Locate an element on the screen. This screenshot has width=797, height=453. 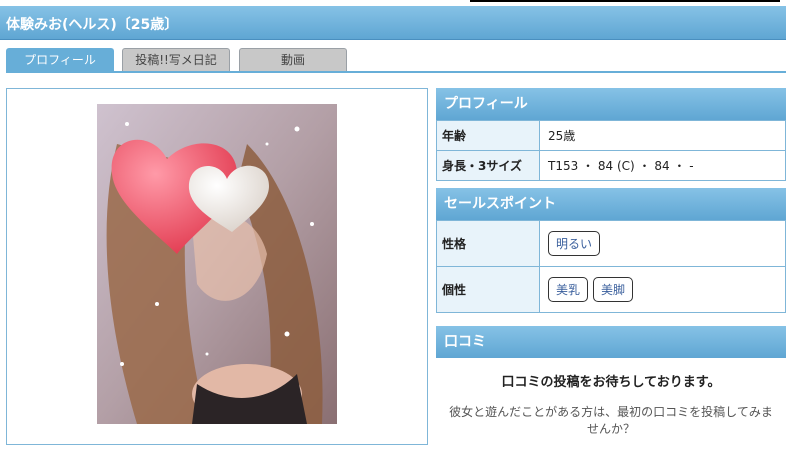
profile-table: 年齢 25歳 身長・3サイズ T153 ・ 84 (C) ・ 84 ・ - is located at coordinates (611, 150).